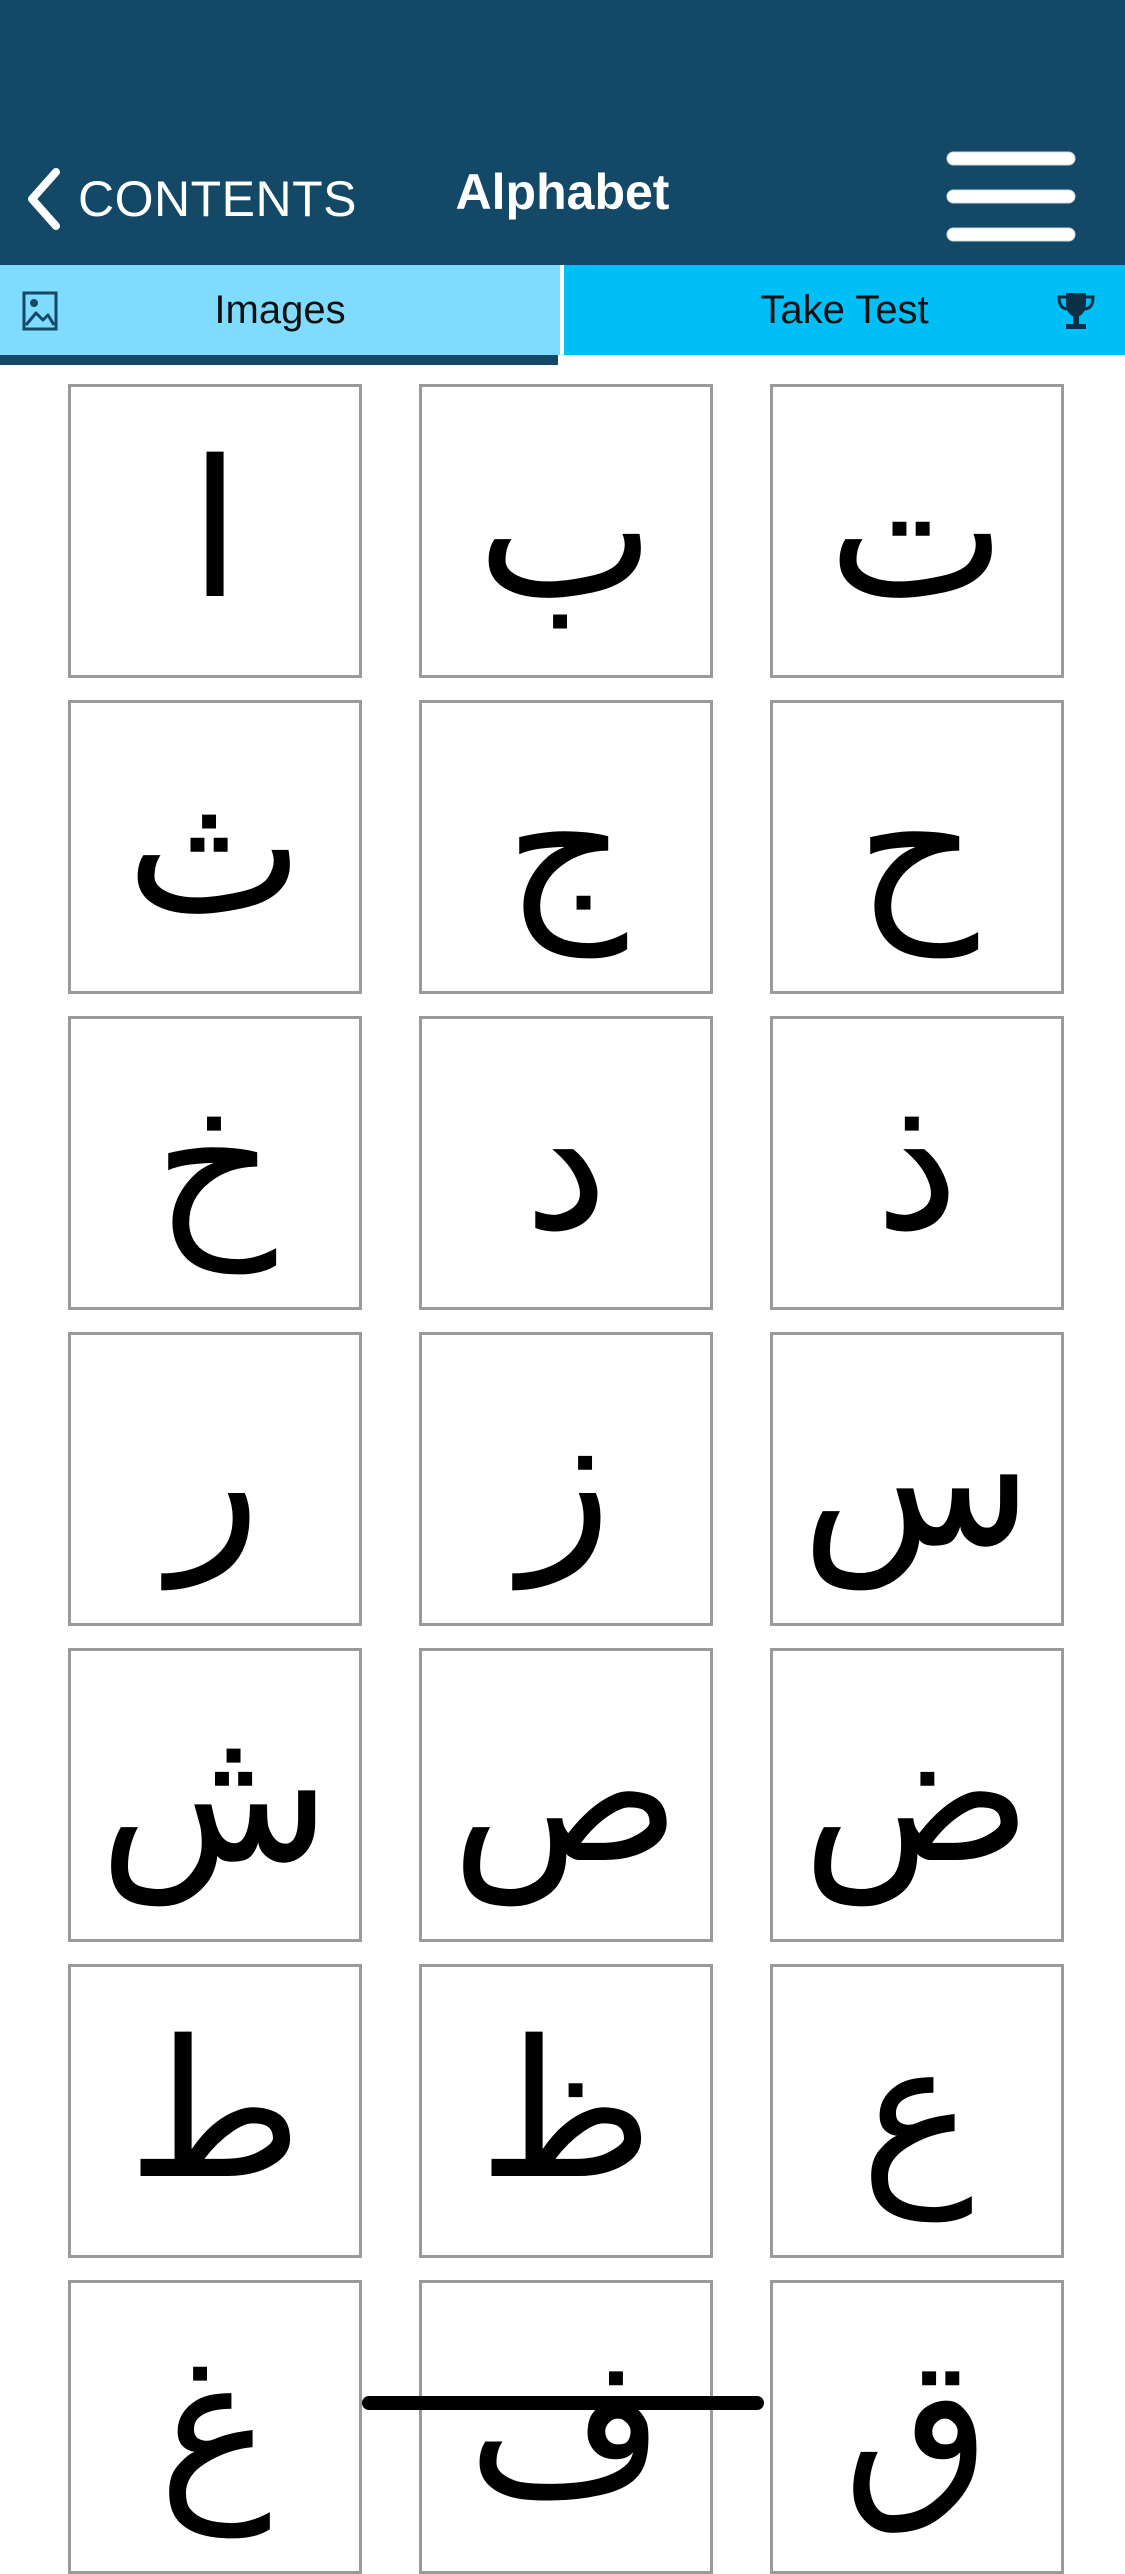 The height and width of the screenshot is (2574, 1125). I want to click on tab-take-test: Take Test, so click(844, 310).